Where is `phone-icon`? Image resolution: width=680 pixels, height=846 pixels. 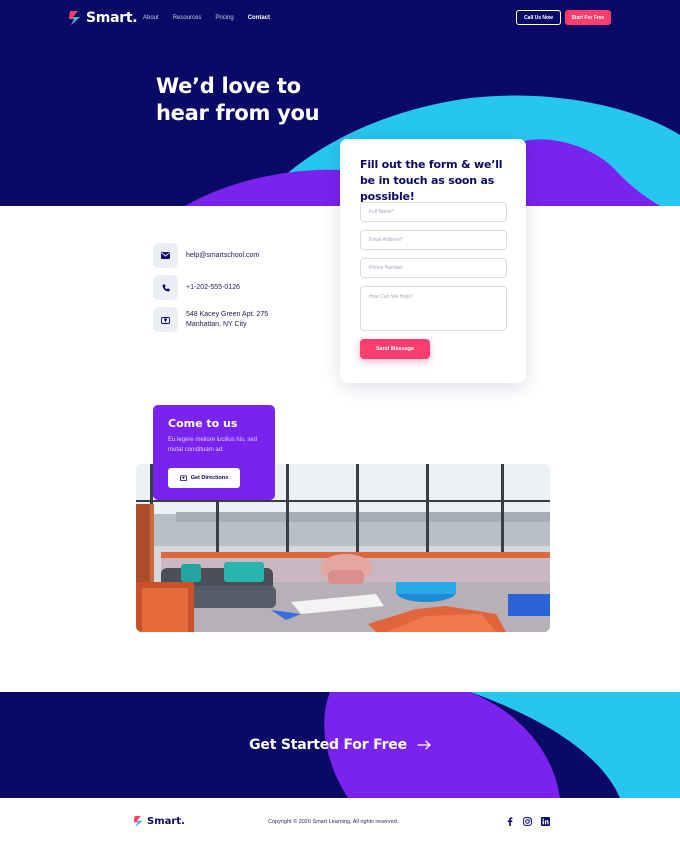
phone-icon is located at coordinates (165, 287).